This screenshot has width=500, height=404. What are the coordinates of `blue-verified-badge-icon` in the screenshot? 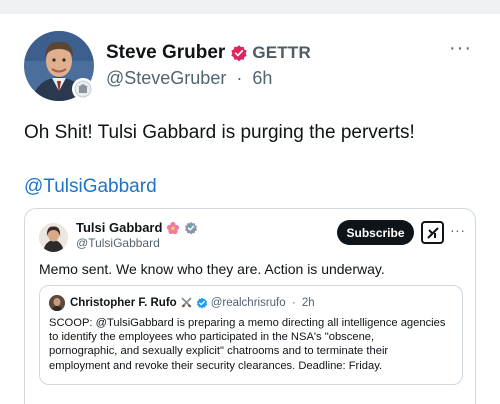 It's located at (202, 303).